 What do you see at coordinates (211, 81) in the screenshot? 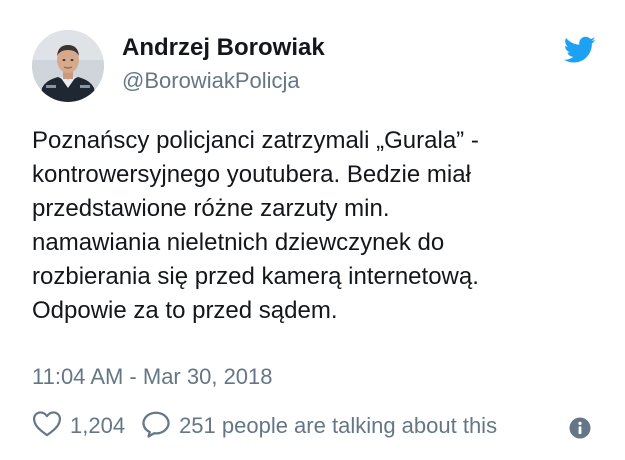
I see `author-handle: @BorowiakPolicja` at bounding box center [211, 81].